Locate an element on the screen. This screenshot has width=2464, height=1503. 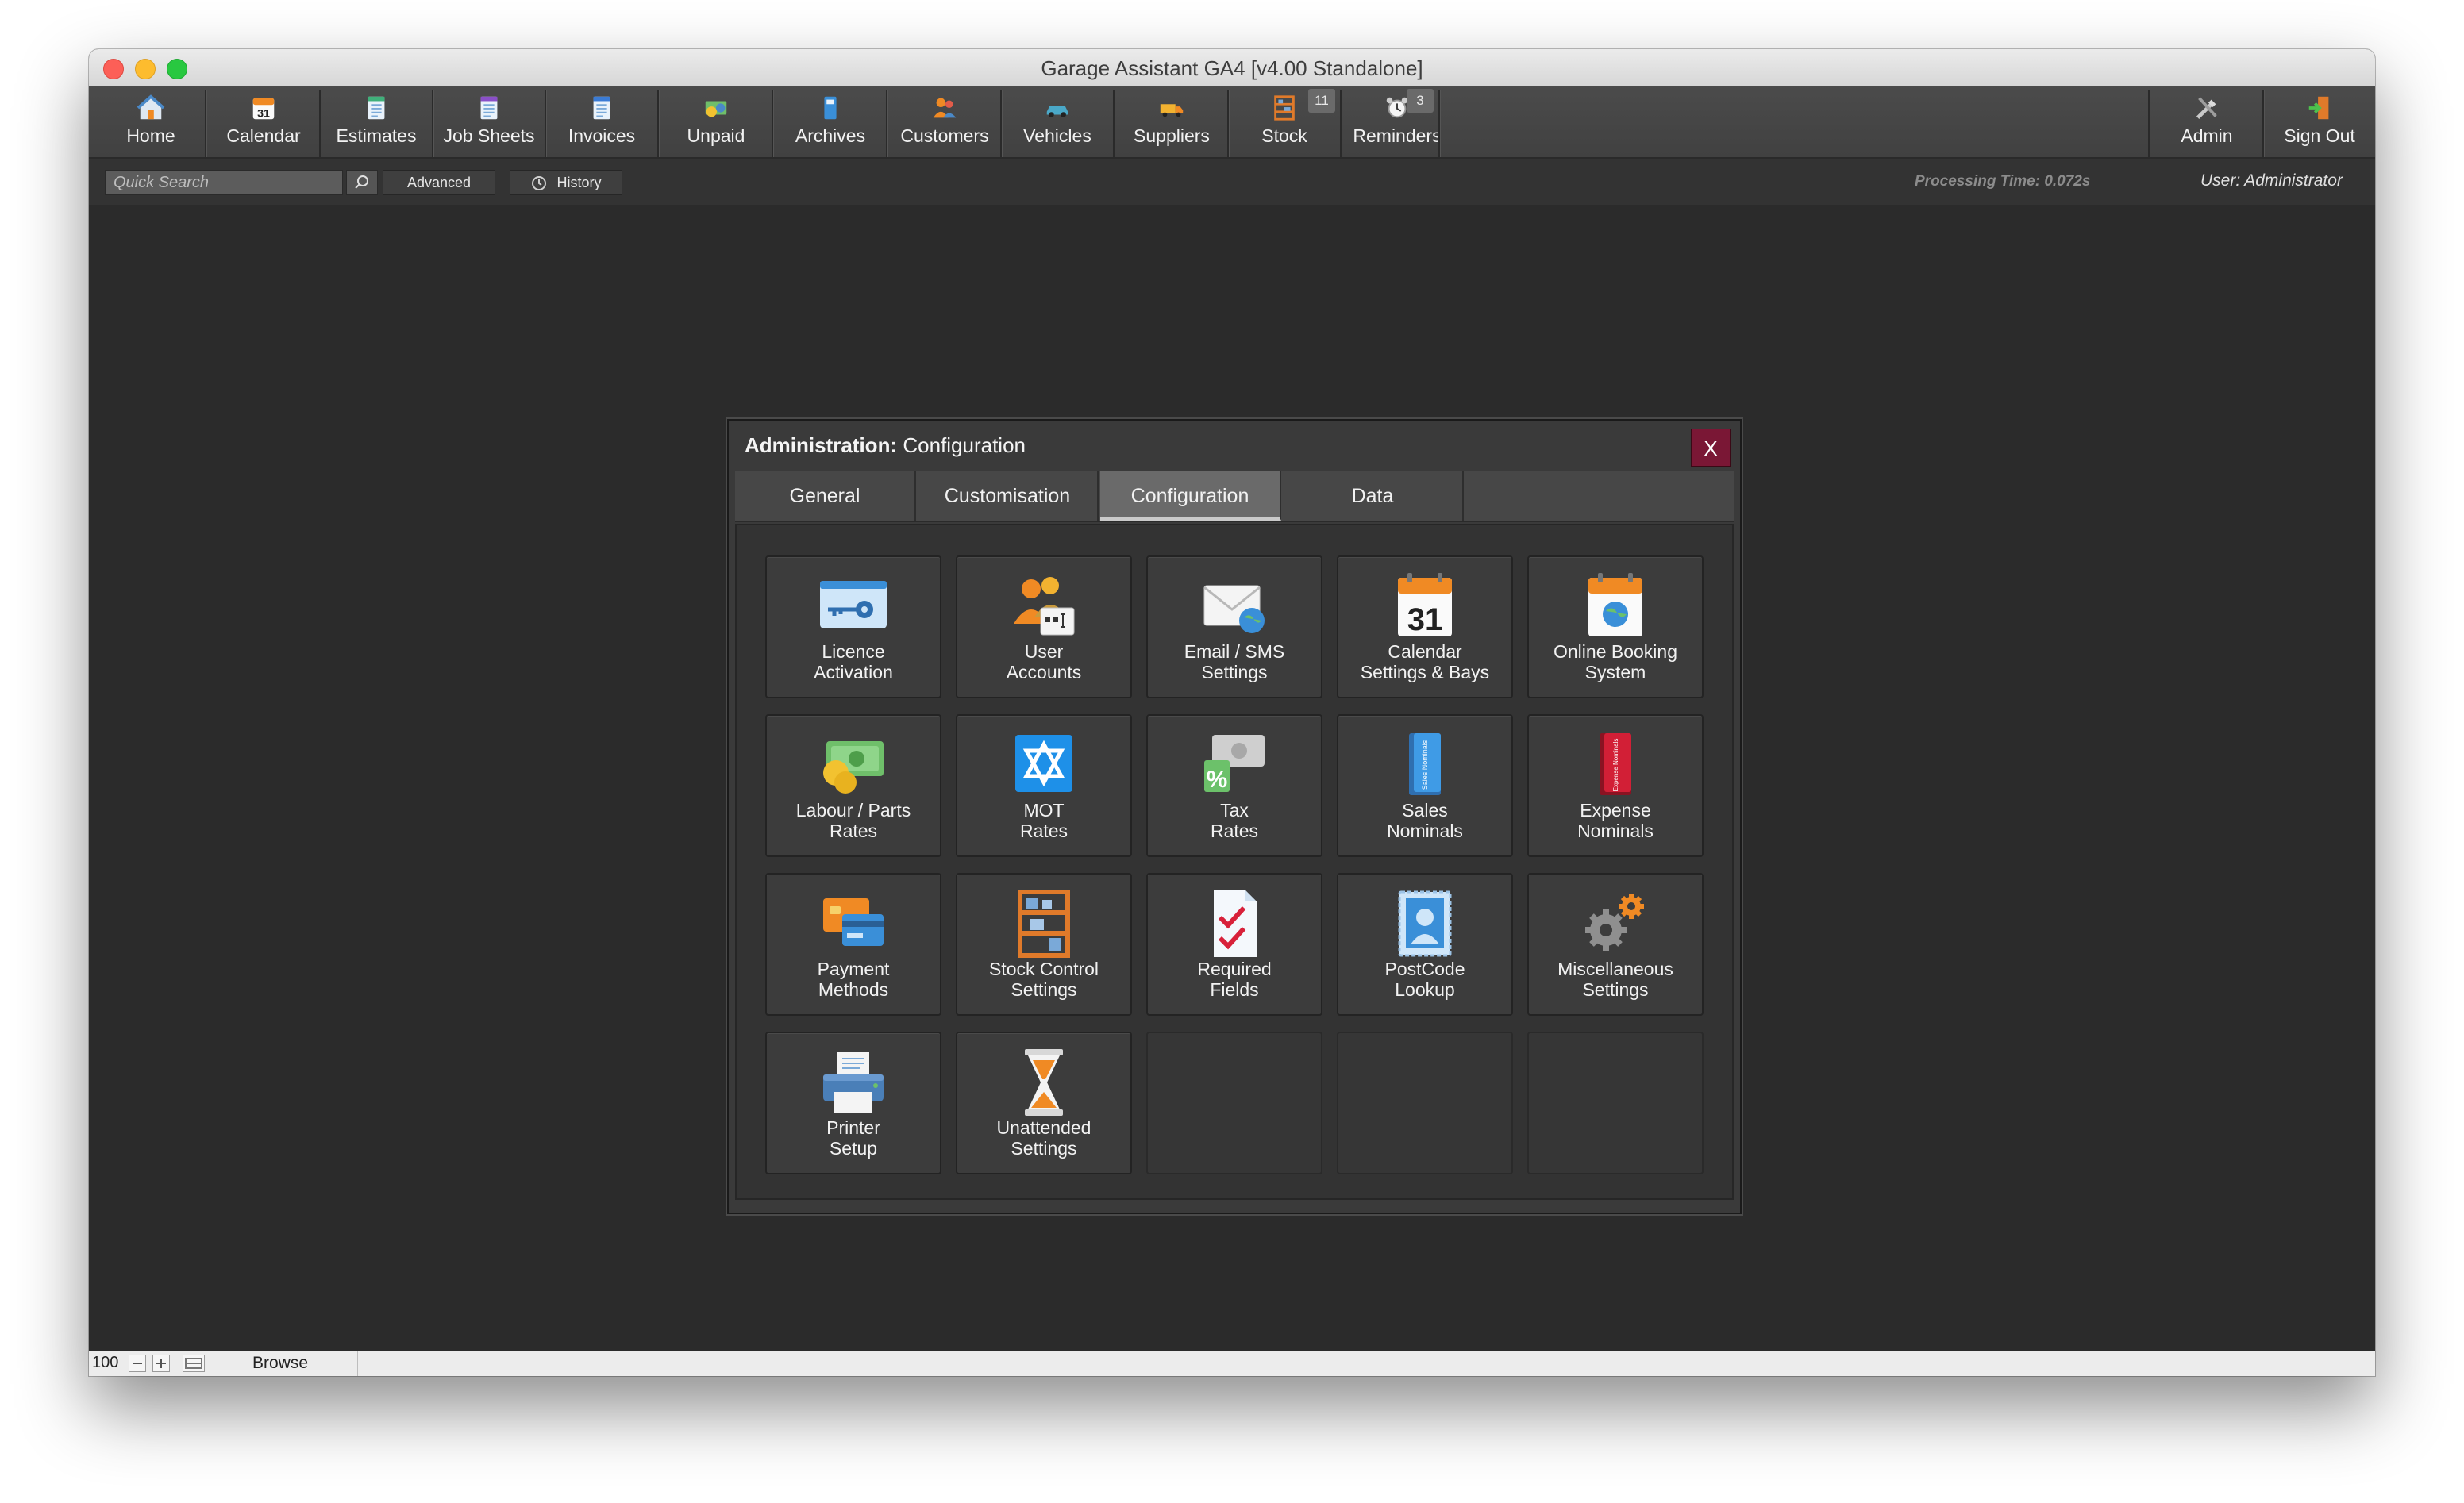
processing-time: Processing Time: 0.072s is located at coordinates (2003, 181).